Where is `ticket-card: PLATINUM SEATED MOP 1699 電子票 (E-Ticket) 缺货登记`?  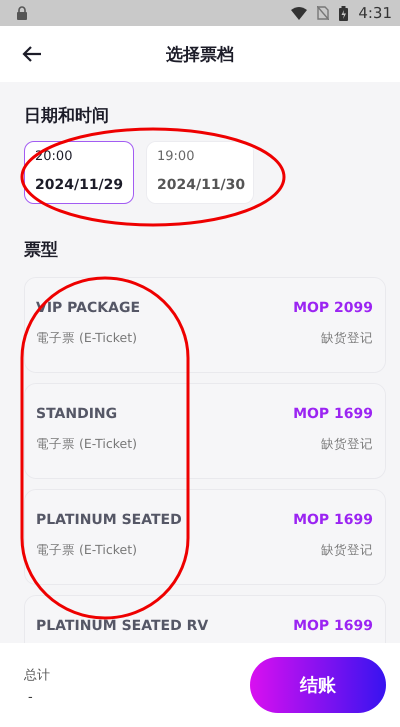 ticket-card: PLATINUM SEATED MOP 1699 電子票 (E-Ticket) 缺货登记 is located at coordinates (205, 537).